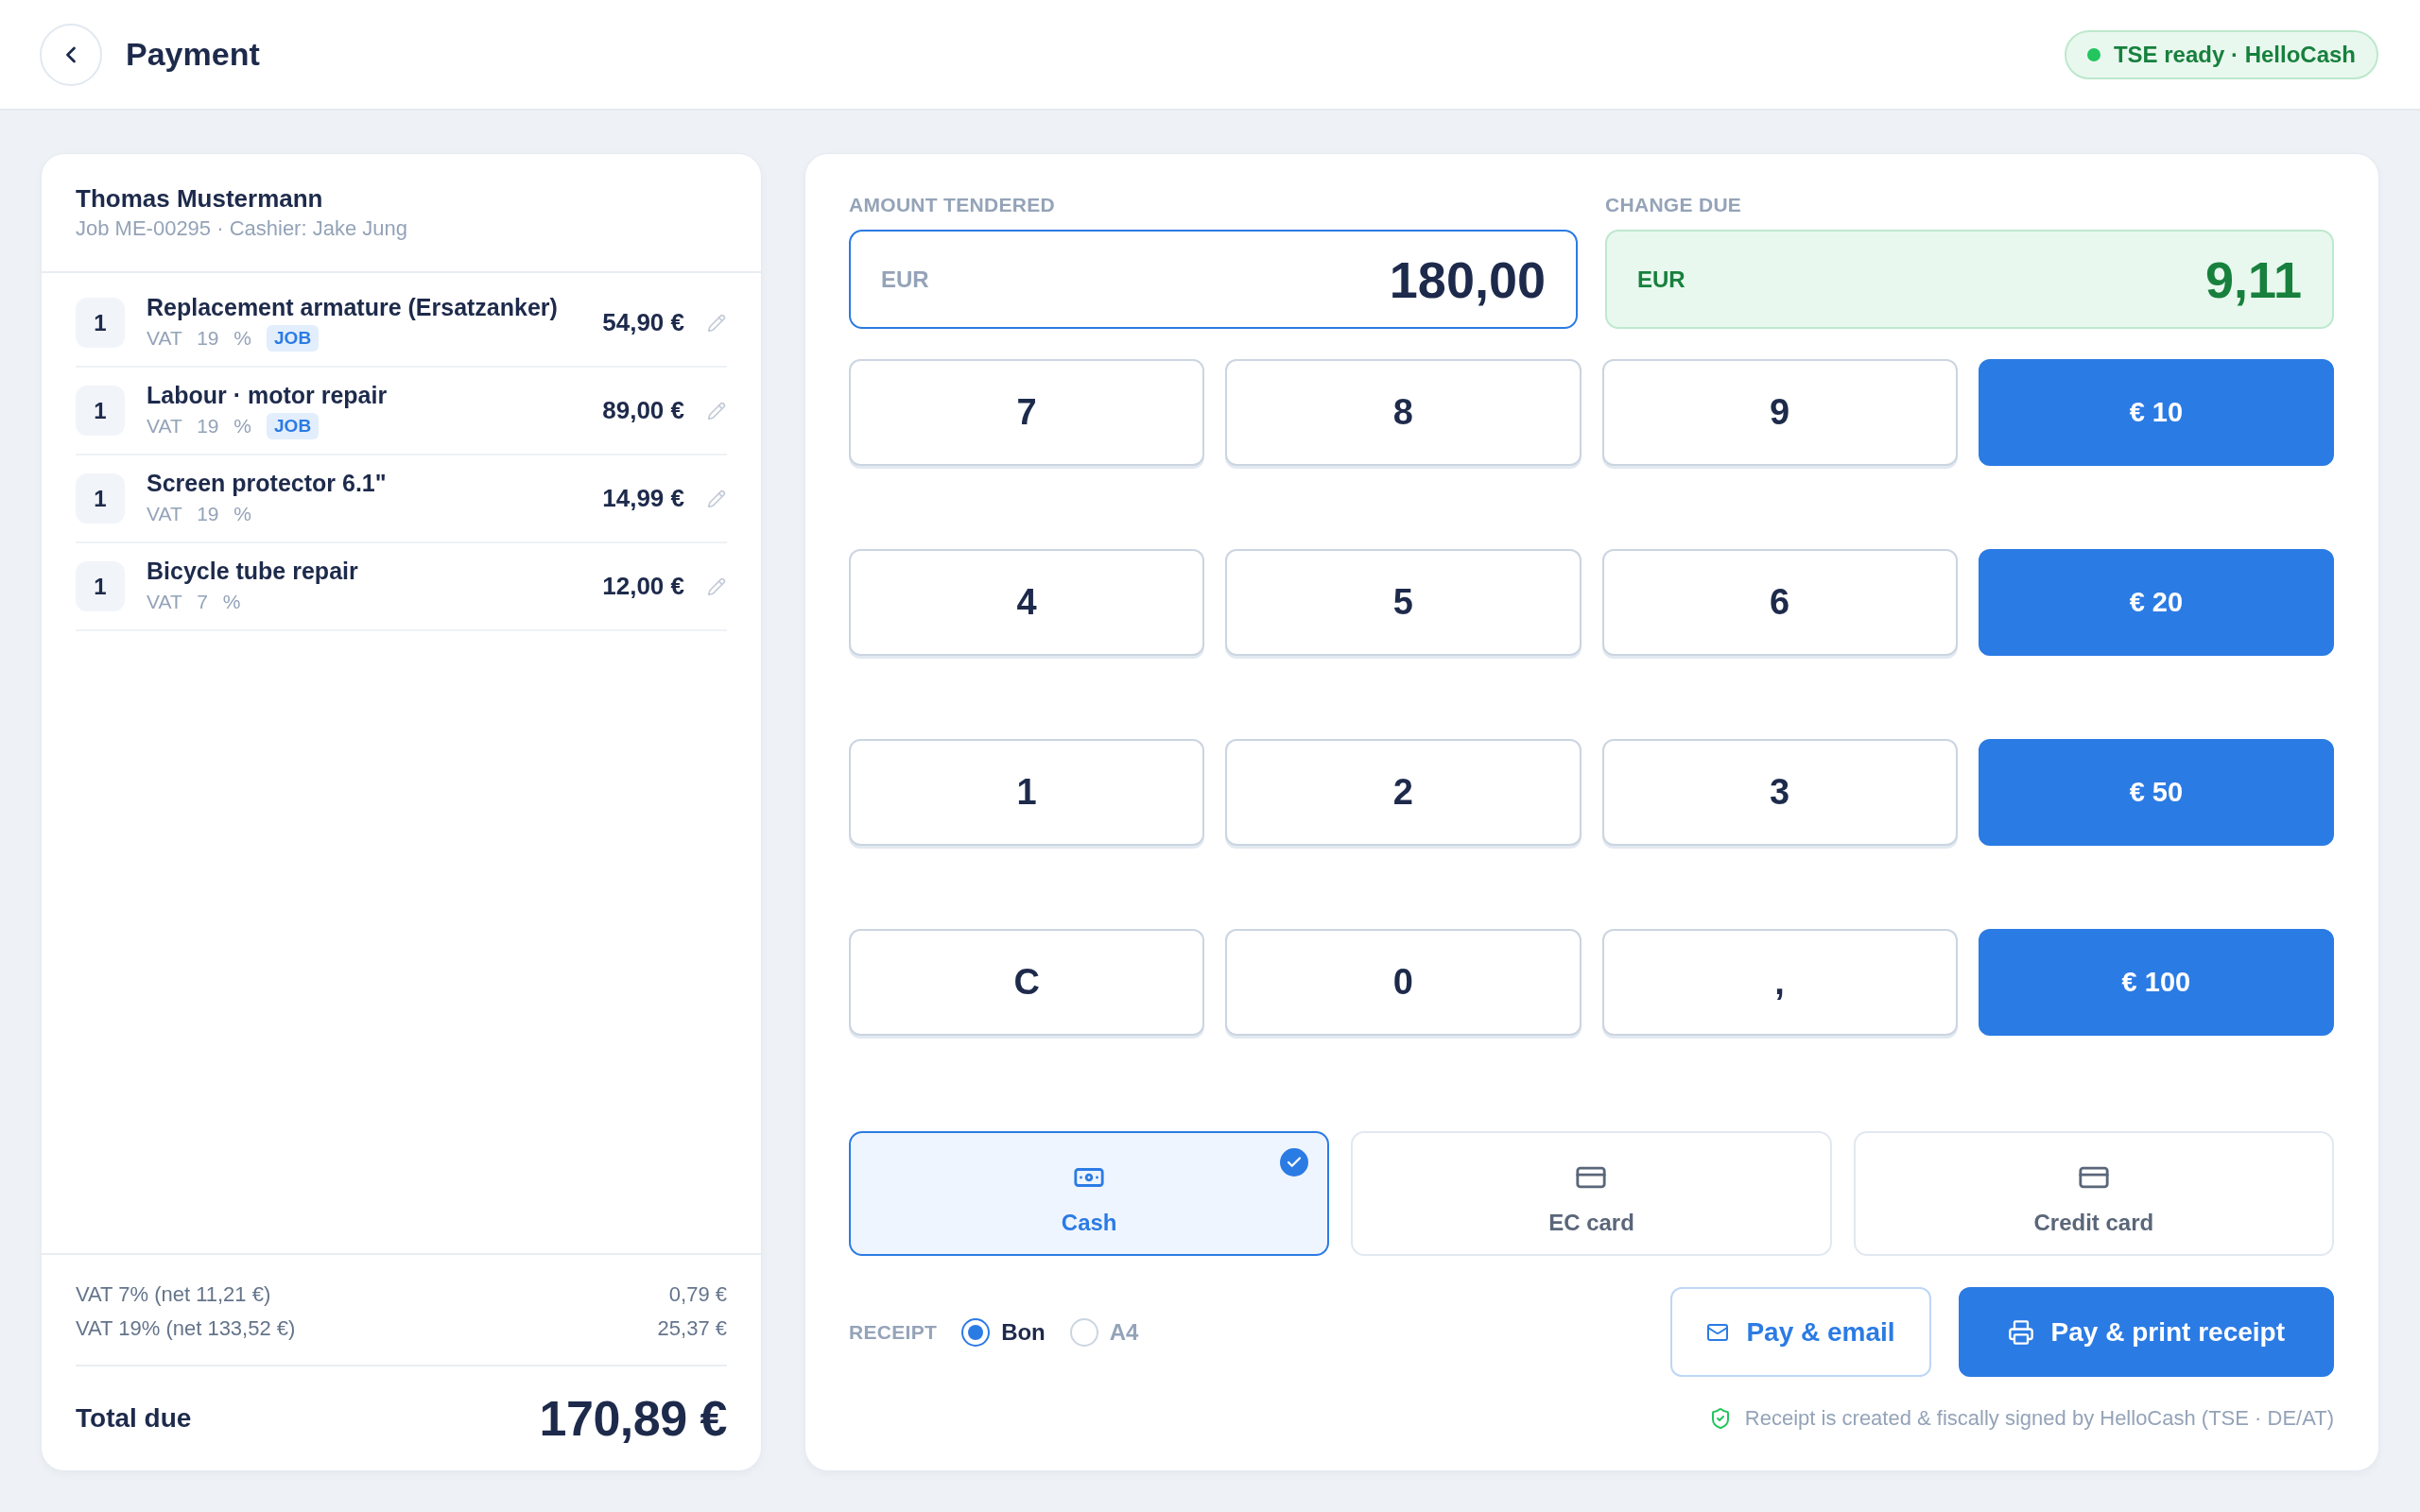  What do you see at coordinates (2093, 1193) in the screenshot?
I see `payment-method-button: Credit card` at bounding box center [2093, 1193].